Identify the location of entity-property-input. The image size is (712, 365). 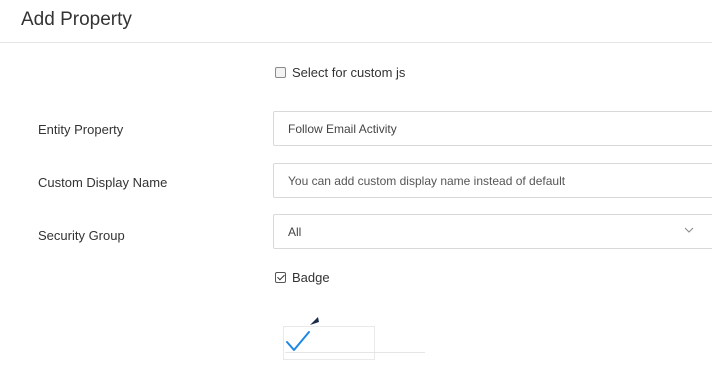
(493, 128).